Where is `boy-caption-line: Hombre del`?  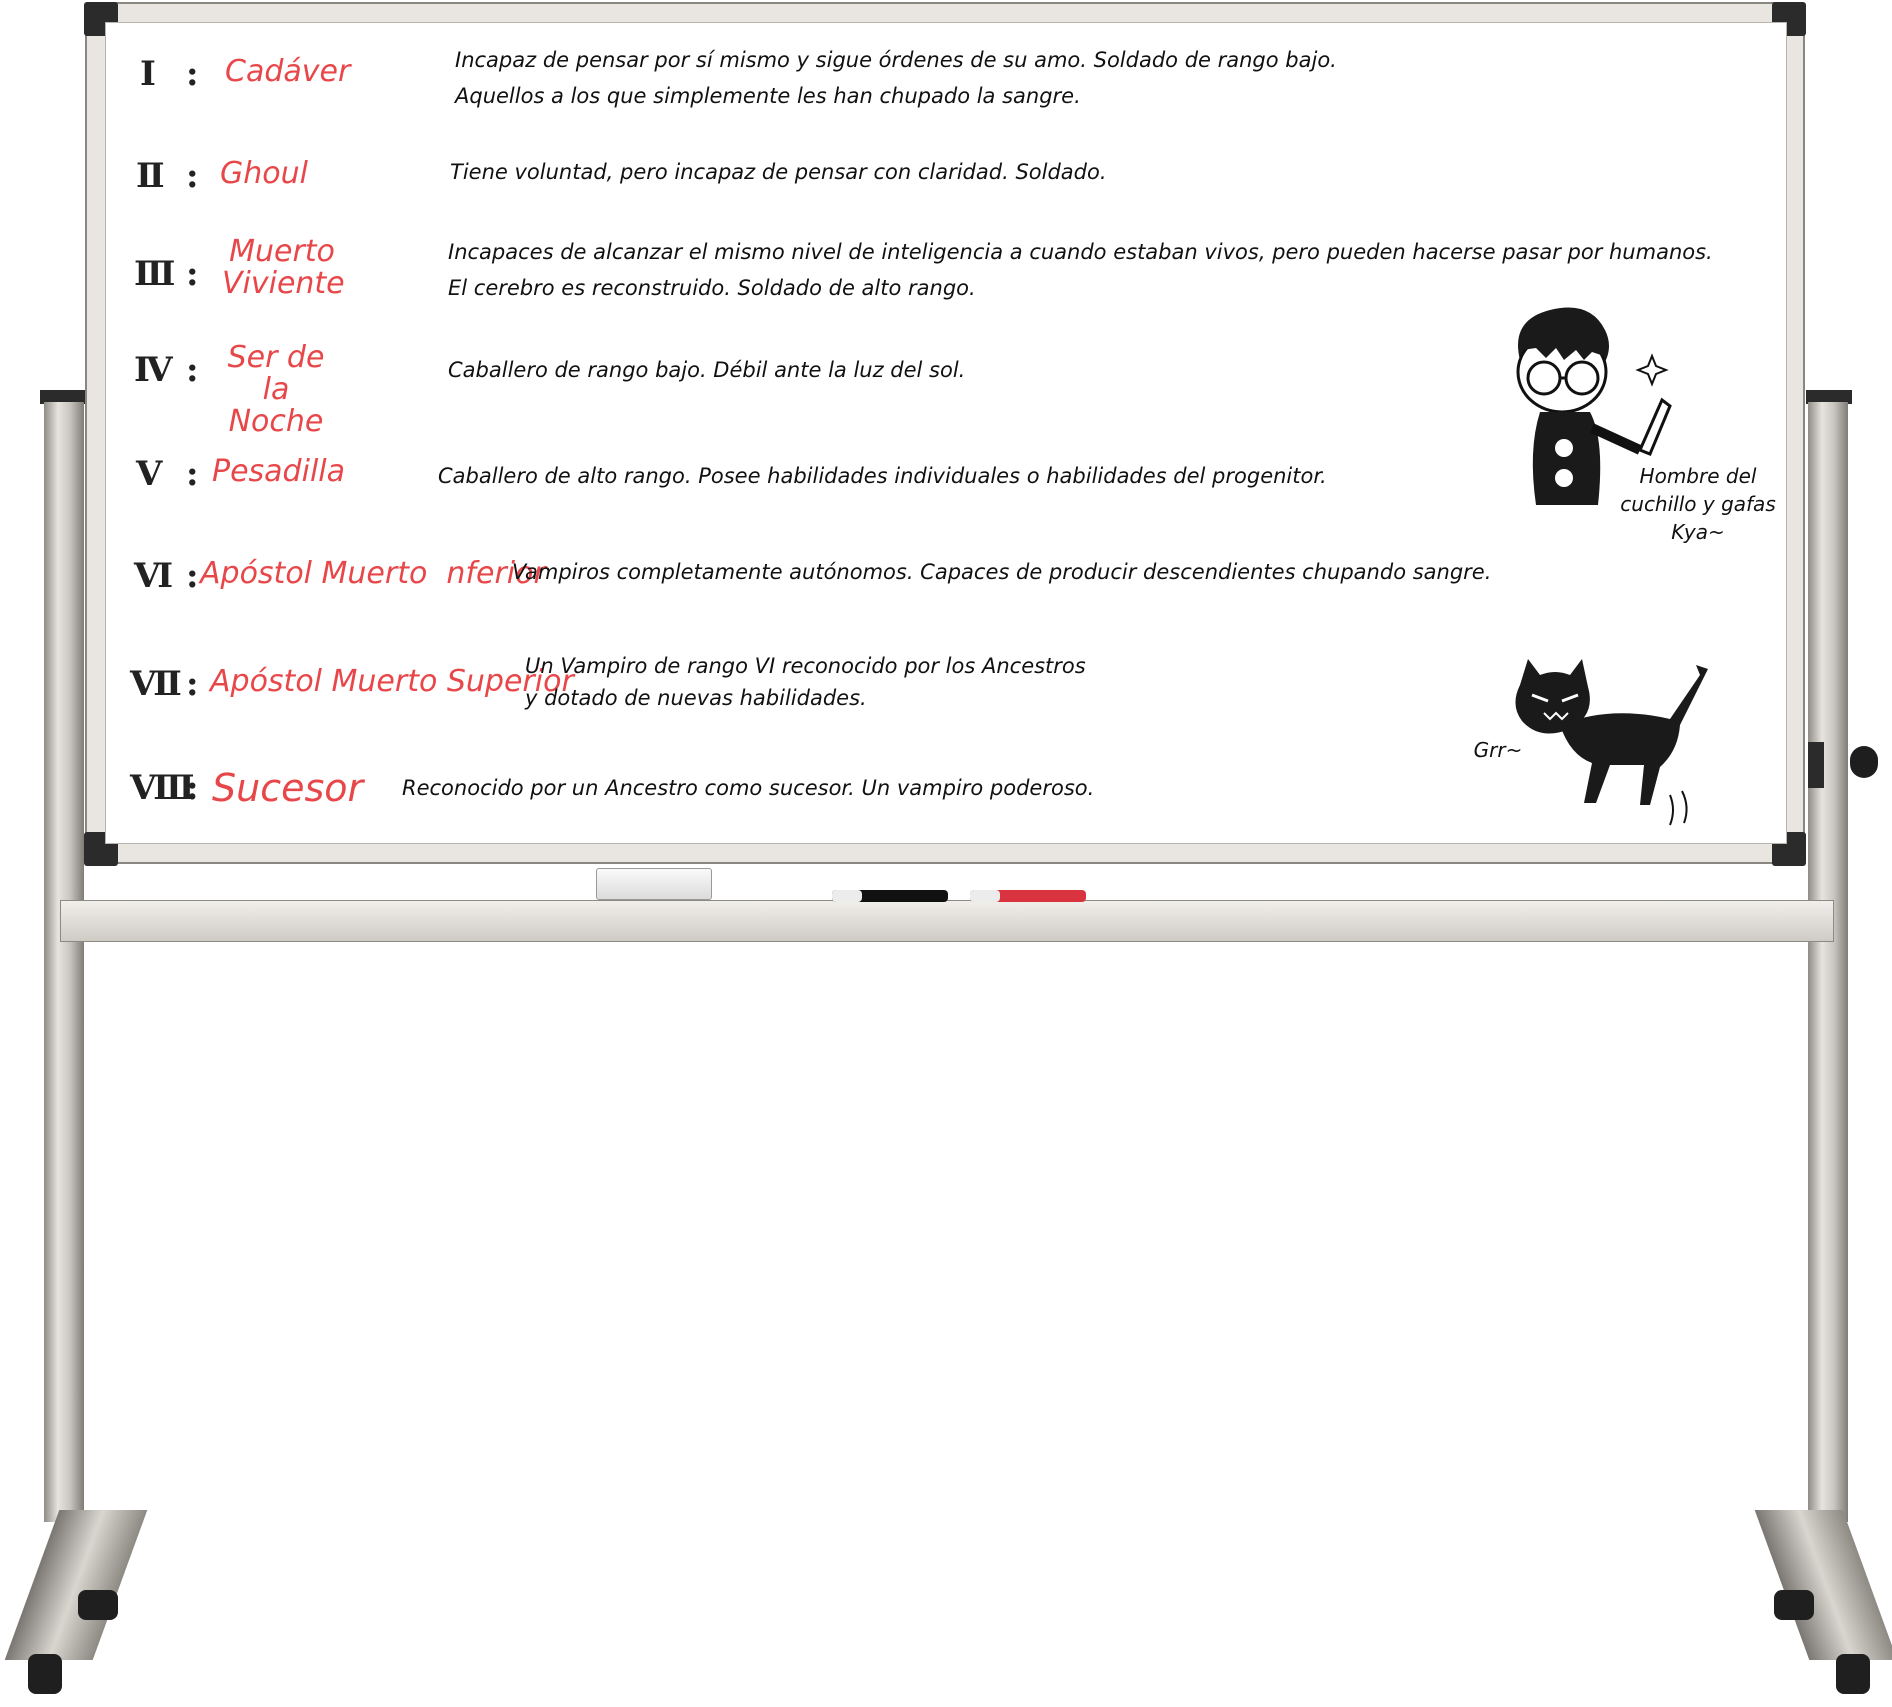
boy-caption-line: Hombre del is located at coordinates (1698, 476).